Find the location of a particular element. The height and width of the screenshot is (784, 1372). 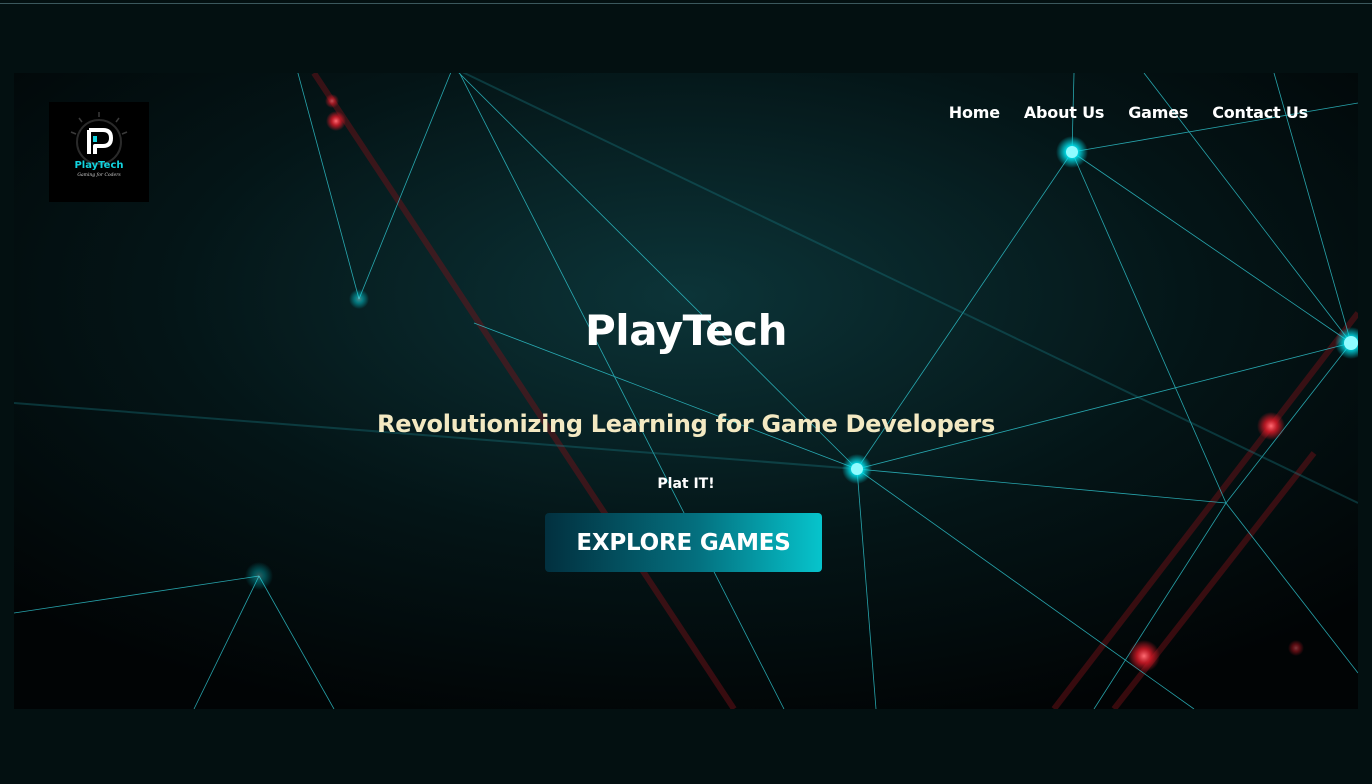

logo: PlayTech Gaming for Coders is located at coordinates (99, 152).